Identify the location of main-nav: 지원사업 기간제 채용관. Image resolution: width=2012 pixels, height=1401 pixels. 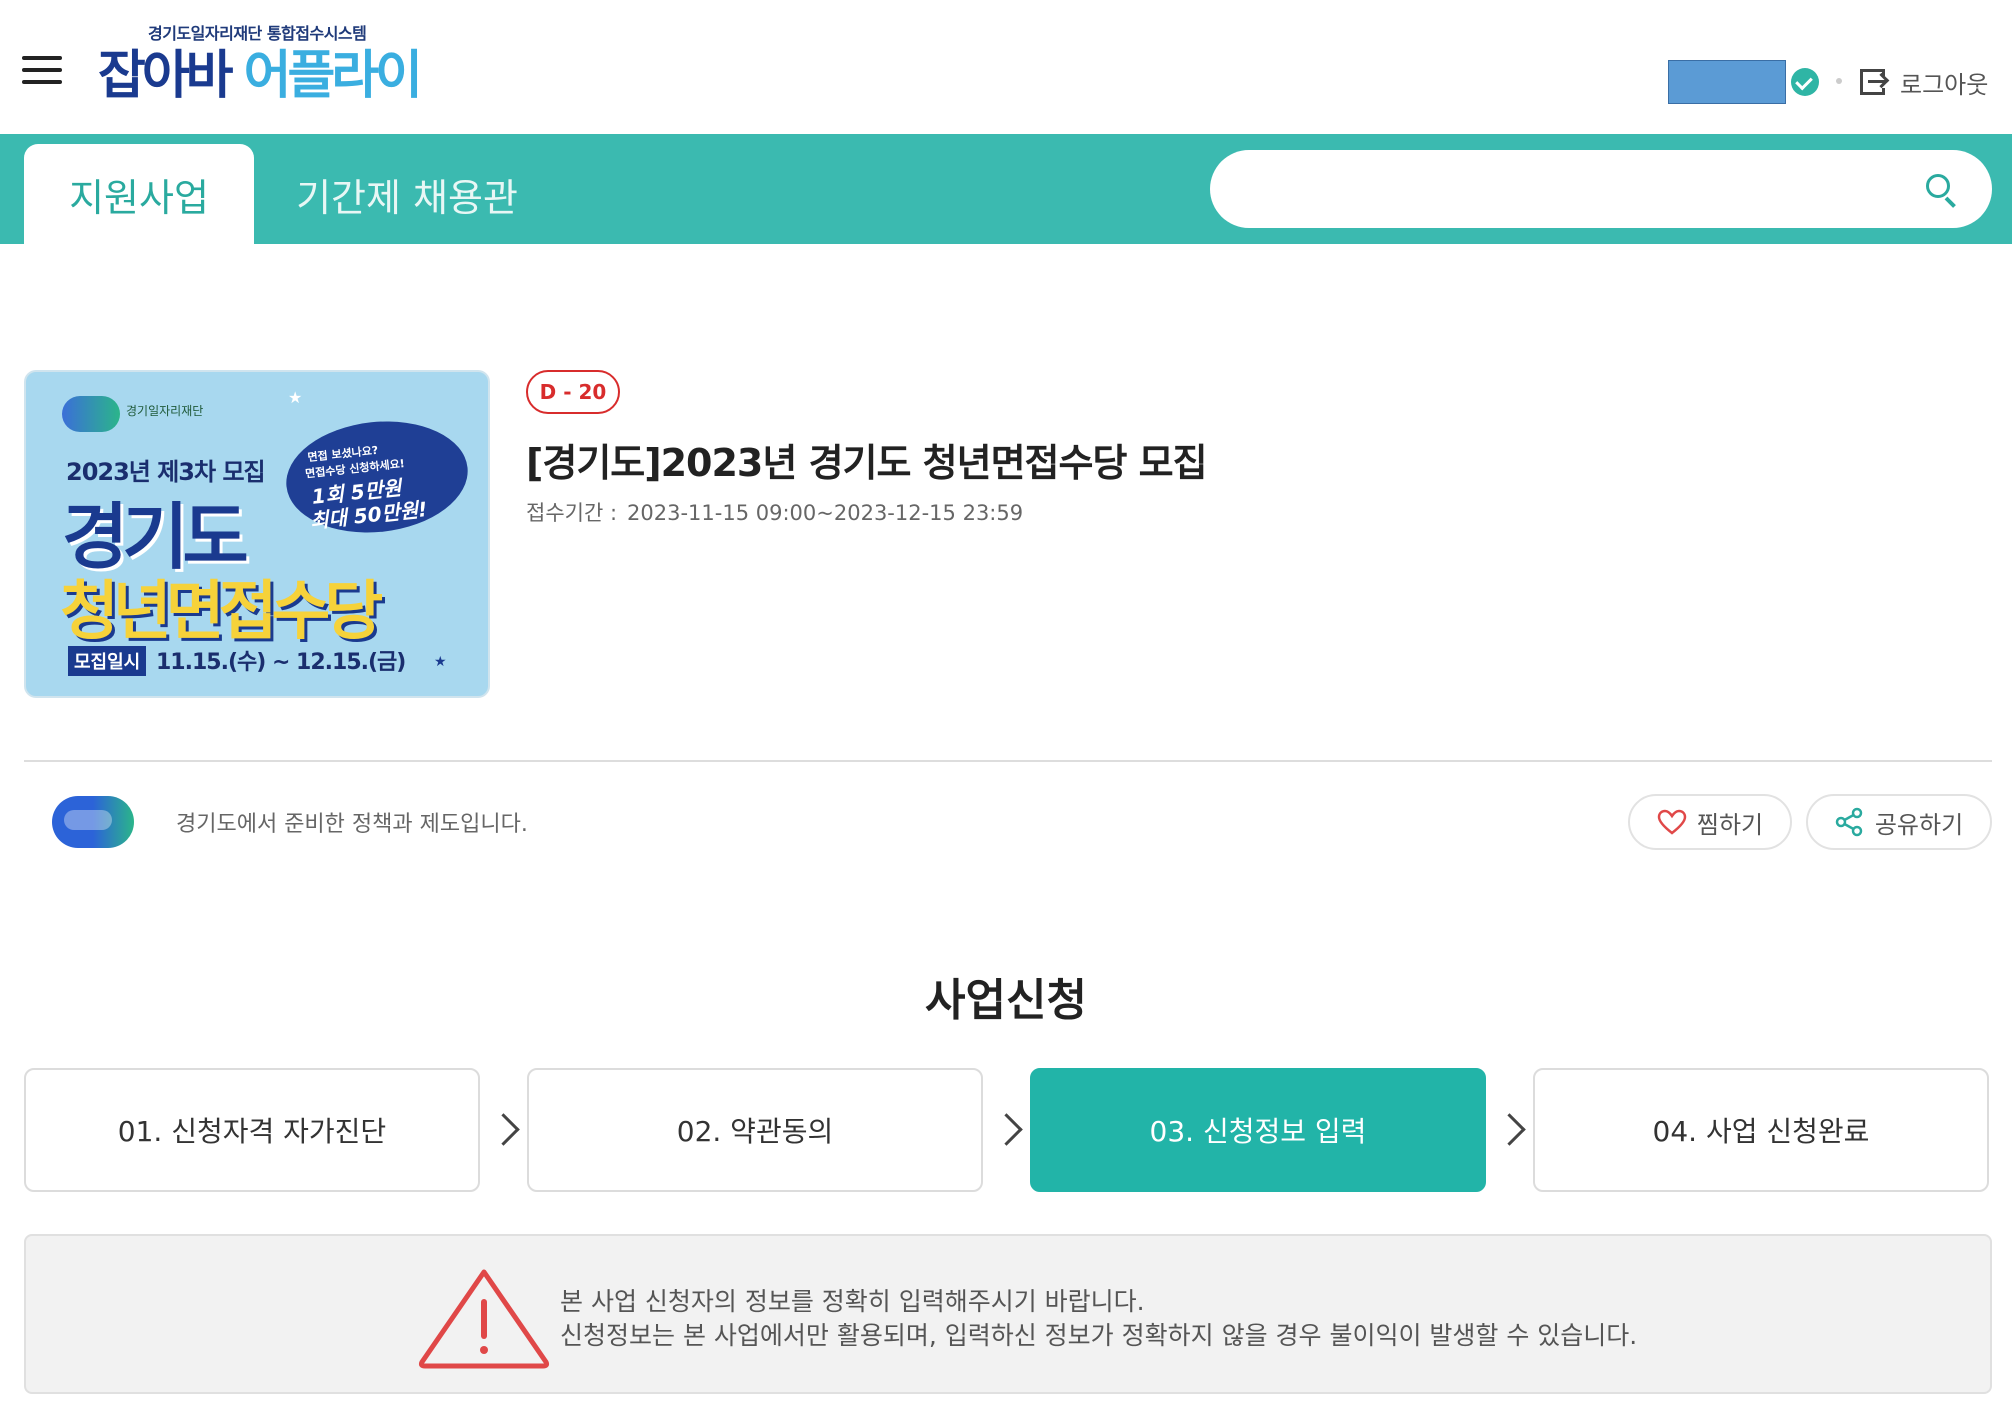
(1006, 189).